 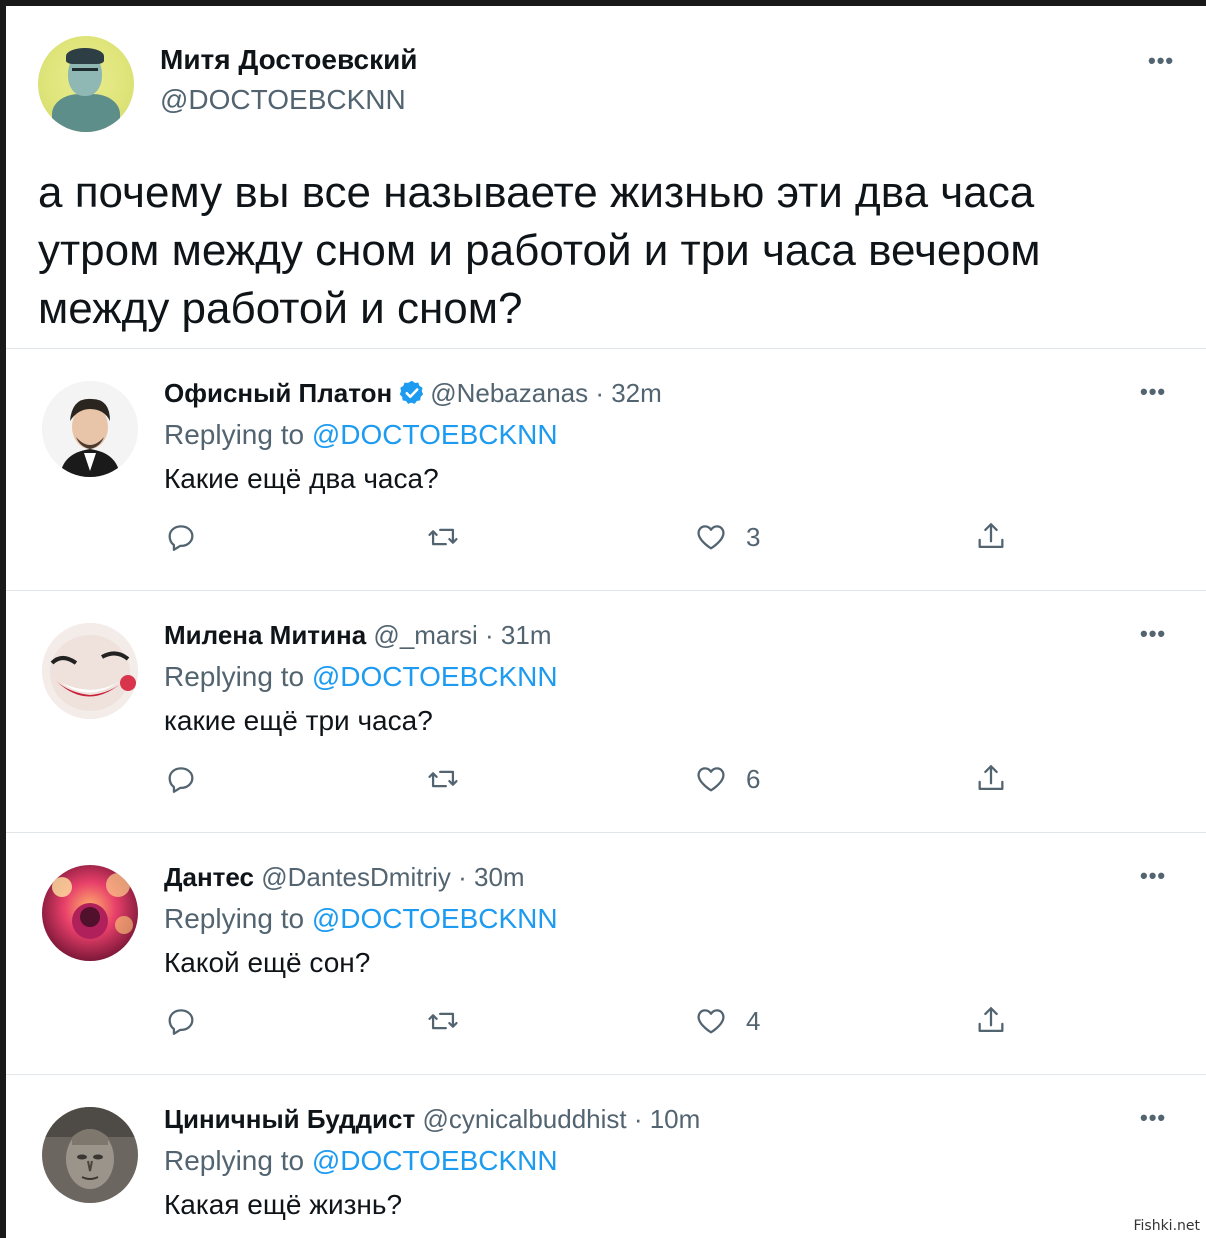 What do you see at coordinates (289, 1119) in the screenshot?
I see `author-name: Циничный Буддист` at bounding box center [289, 1119].